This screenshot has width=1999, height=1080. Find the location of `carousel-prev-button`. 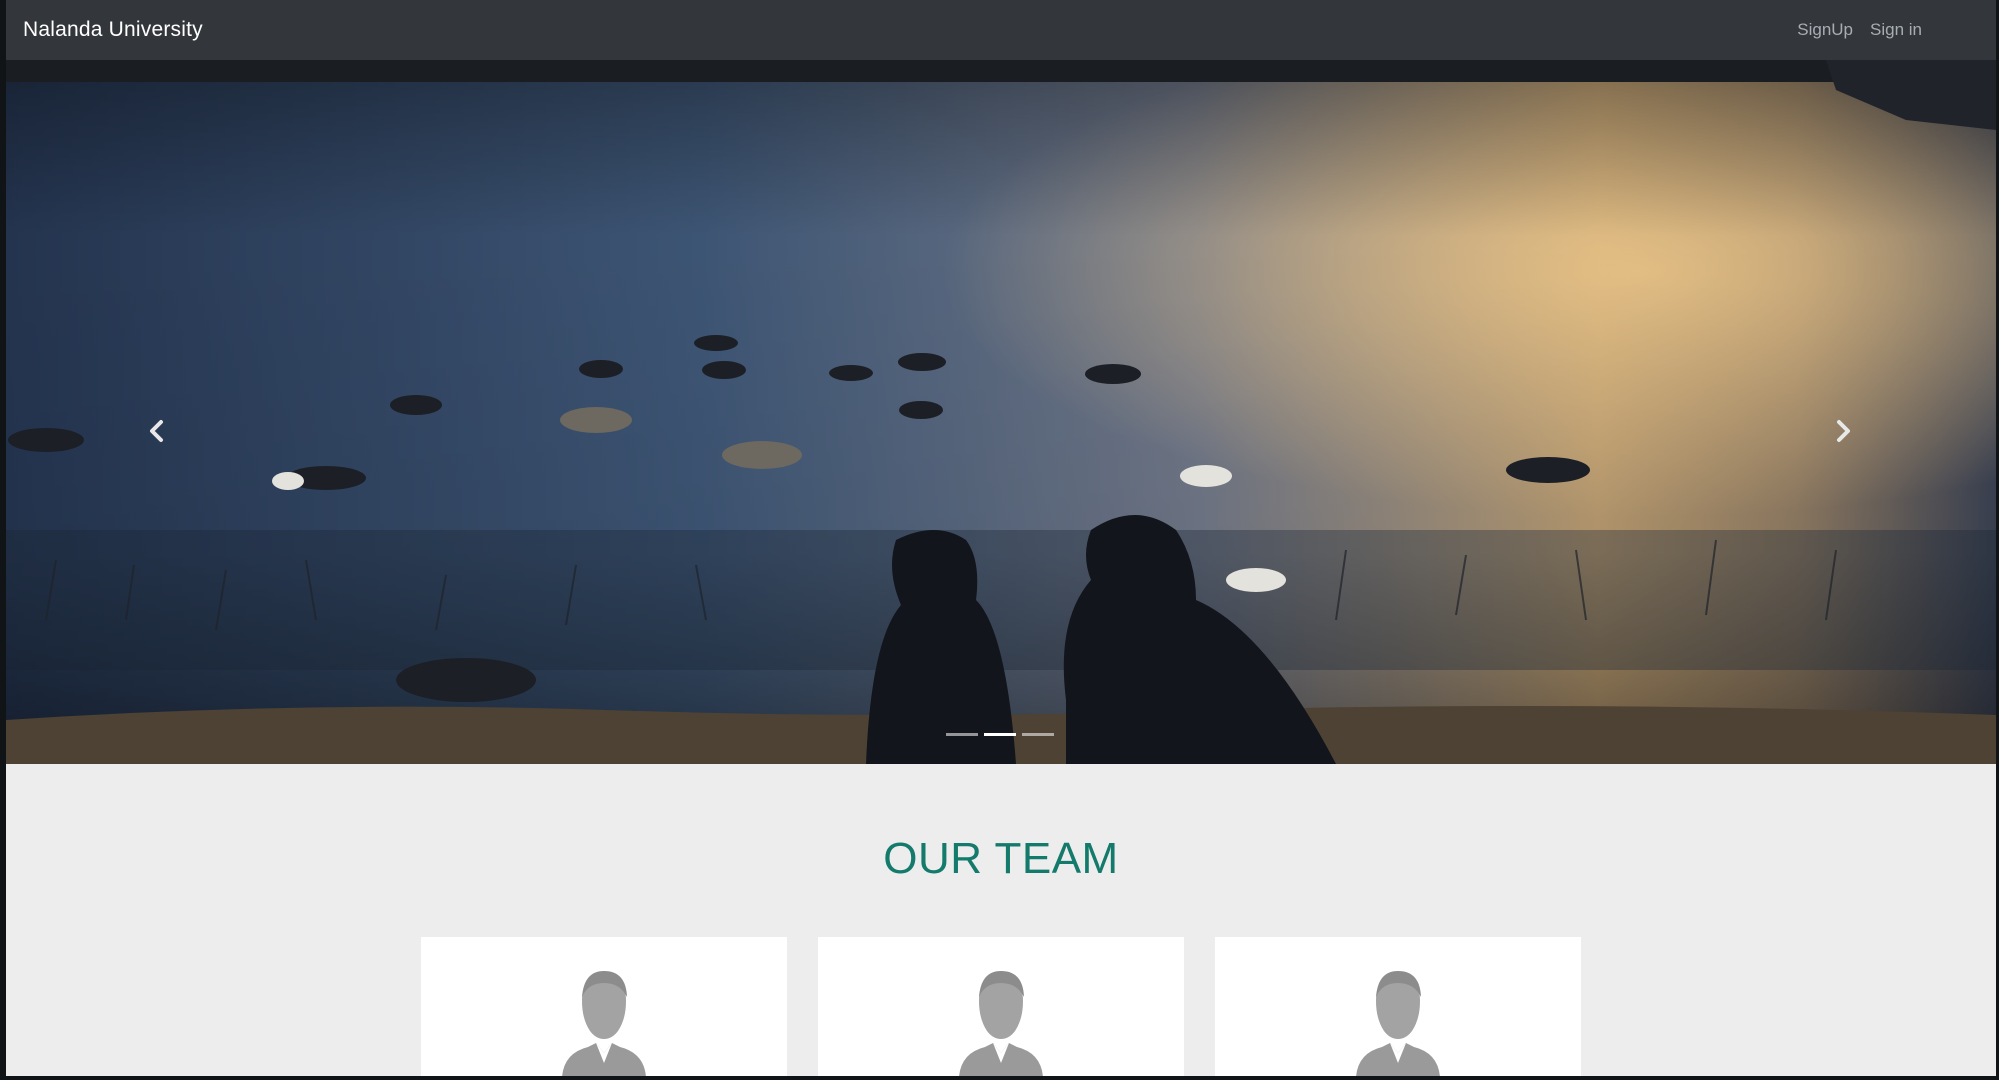

carousel-prev-button is located at coordinates (157, 431).